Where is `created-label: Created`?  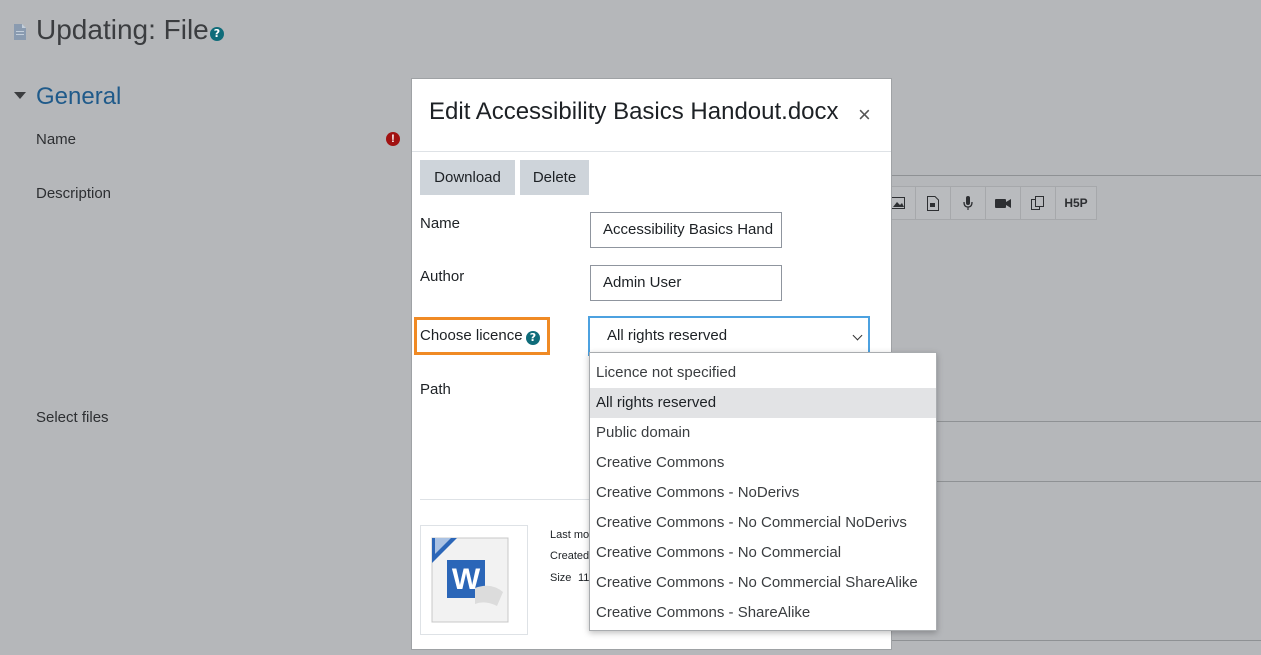 created-label: Created is located at coordinates (570, 556).